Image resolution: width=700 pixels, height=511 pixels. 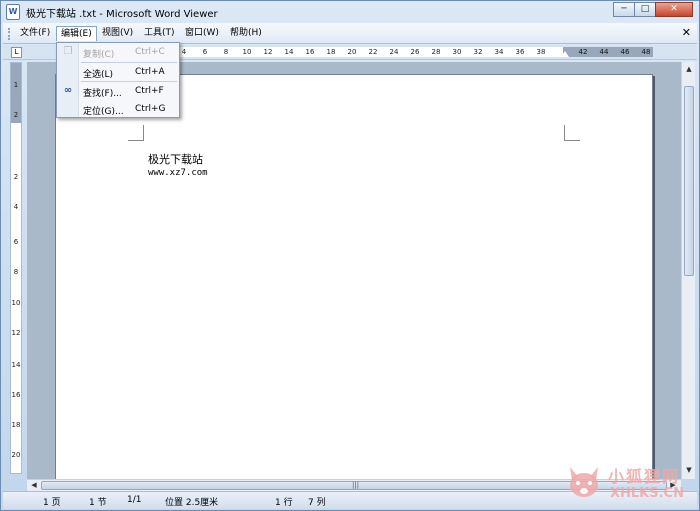 What do you see at coordinates (686, 32) in the screenshot?
I see `document-close-icon: ✕` at bounding box center [686, 32].